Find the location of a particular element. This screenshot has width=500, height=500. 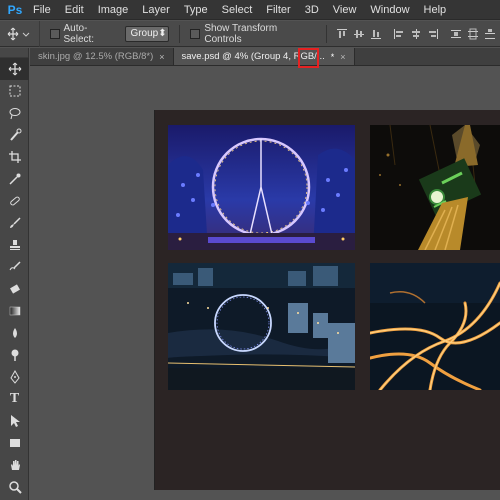

align-buttons is located at coordinates (417, 34).